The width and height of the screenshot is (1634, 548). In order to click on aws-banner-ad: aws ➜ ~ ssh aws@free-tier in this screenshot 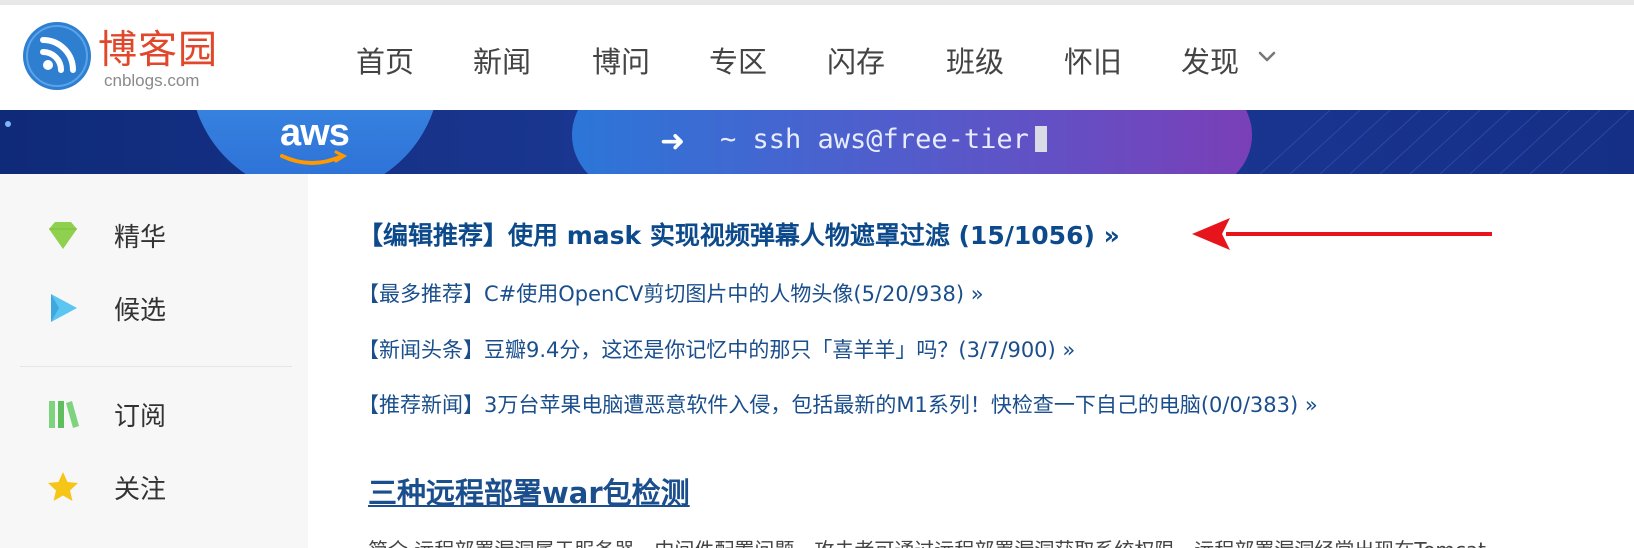, I will do `click(817, 142)`.